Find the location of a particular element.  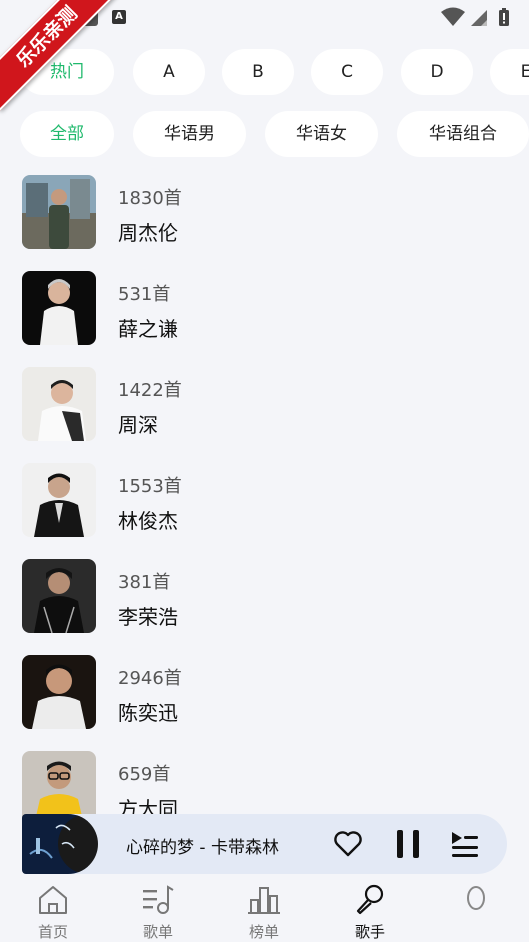

song-count: 1553首 is located at coordinates (150, 486).